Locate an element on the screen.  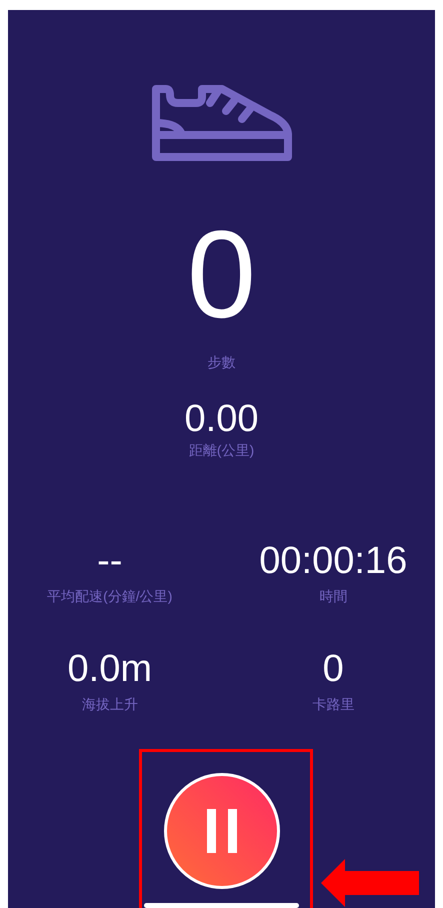
shoe-icon is located at coordinates (222, 123).